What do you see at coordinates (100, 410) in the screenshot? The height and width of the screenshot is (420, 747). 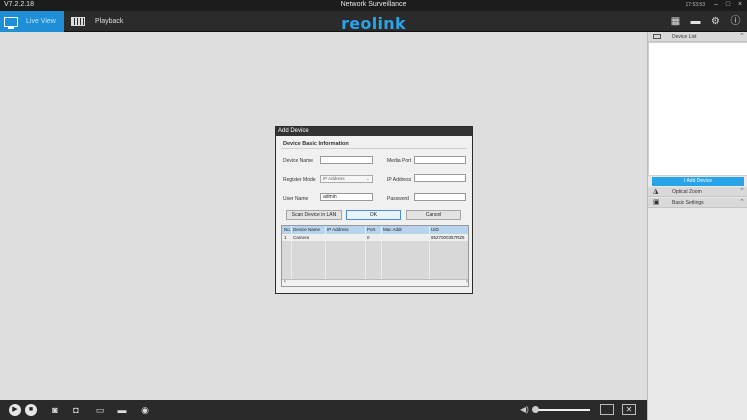 I see `stream-icon: ▭` at bounding box center [100, 410].